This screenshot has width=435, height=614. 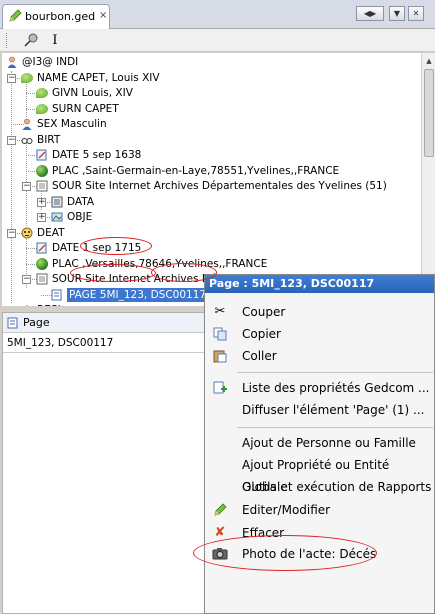 What do you see at coordinates (429, 113) in the screenshot?
I see `scroll-thumb` at bounding box center [429, 113].